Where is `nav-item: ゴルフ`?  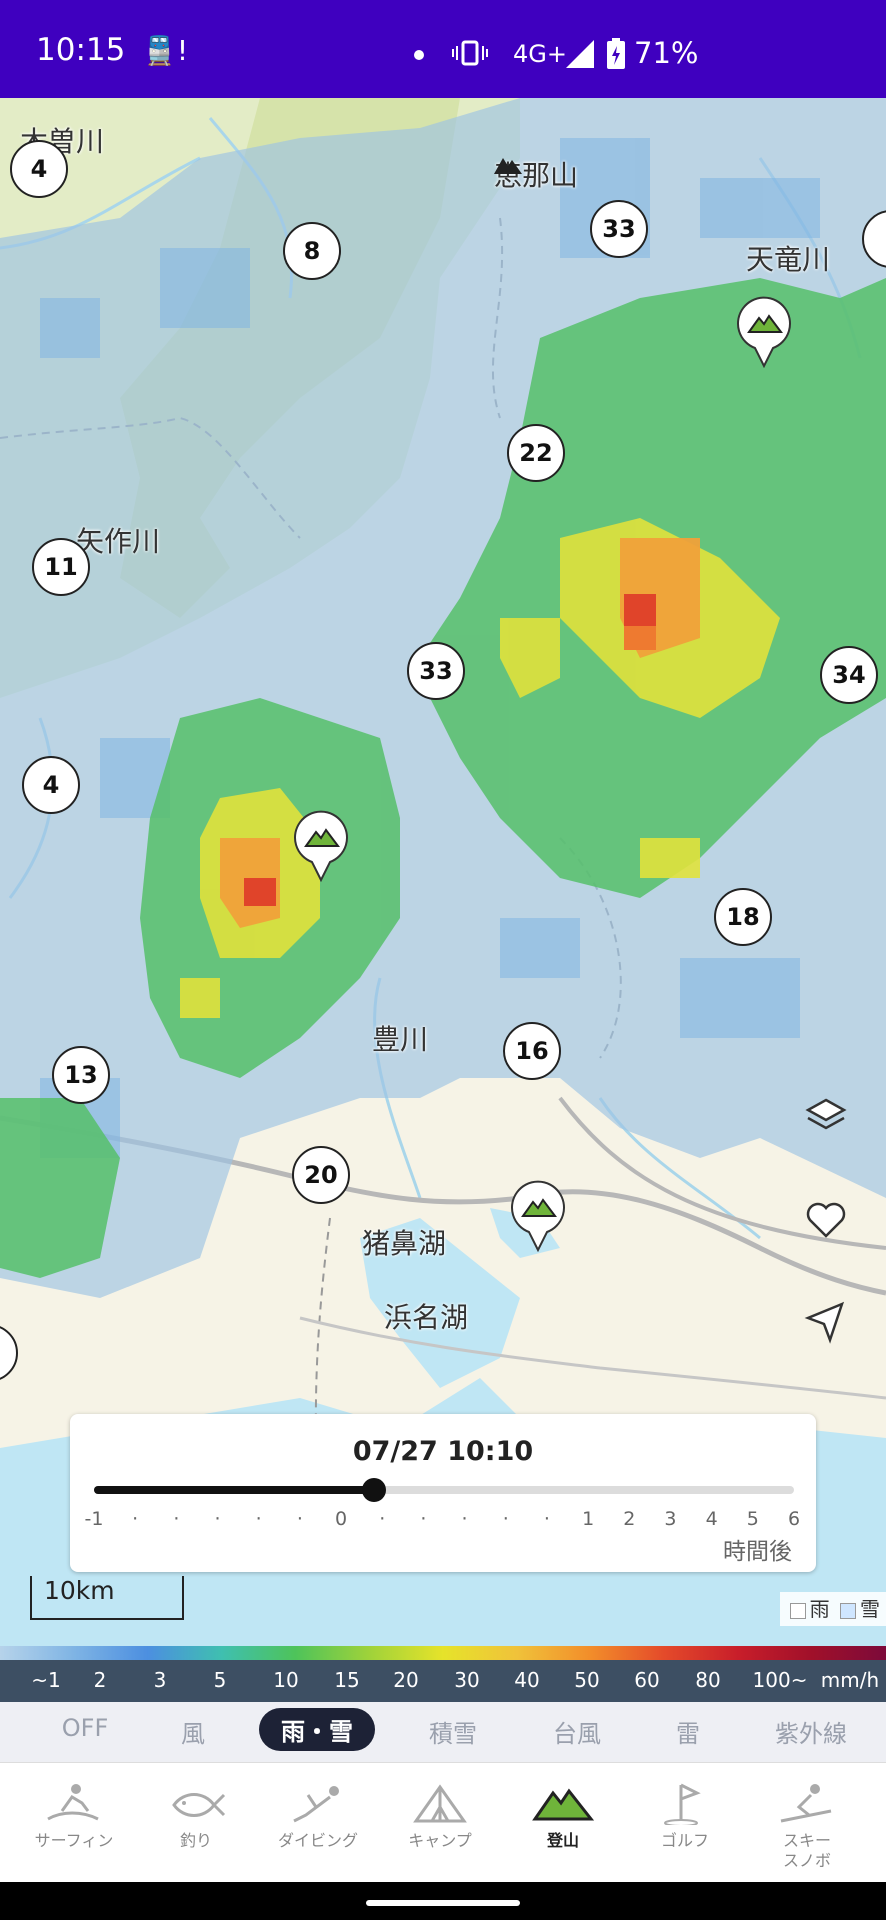
nav-item: ゴルフ is located at coordinates (685, 1816).